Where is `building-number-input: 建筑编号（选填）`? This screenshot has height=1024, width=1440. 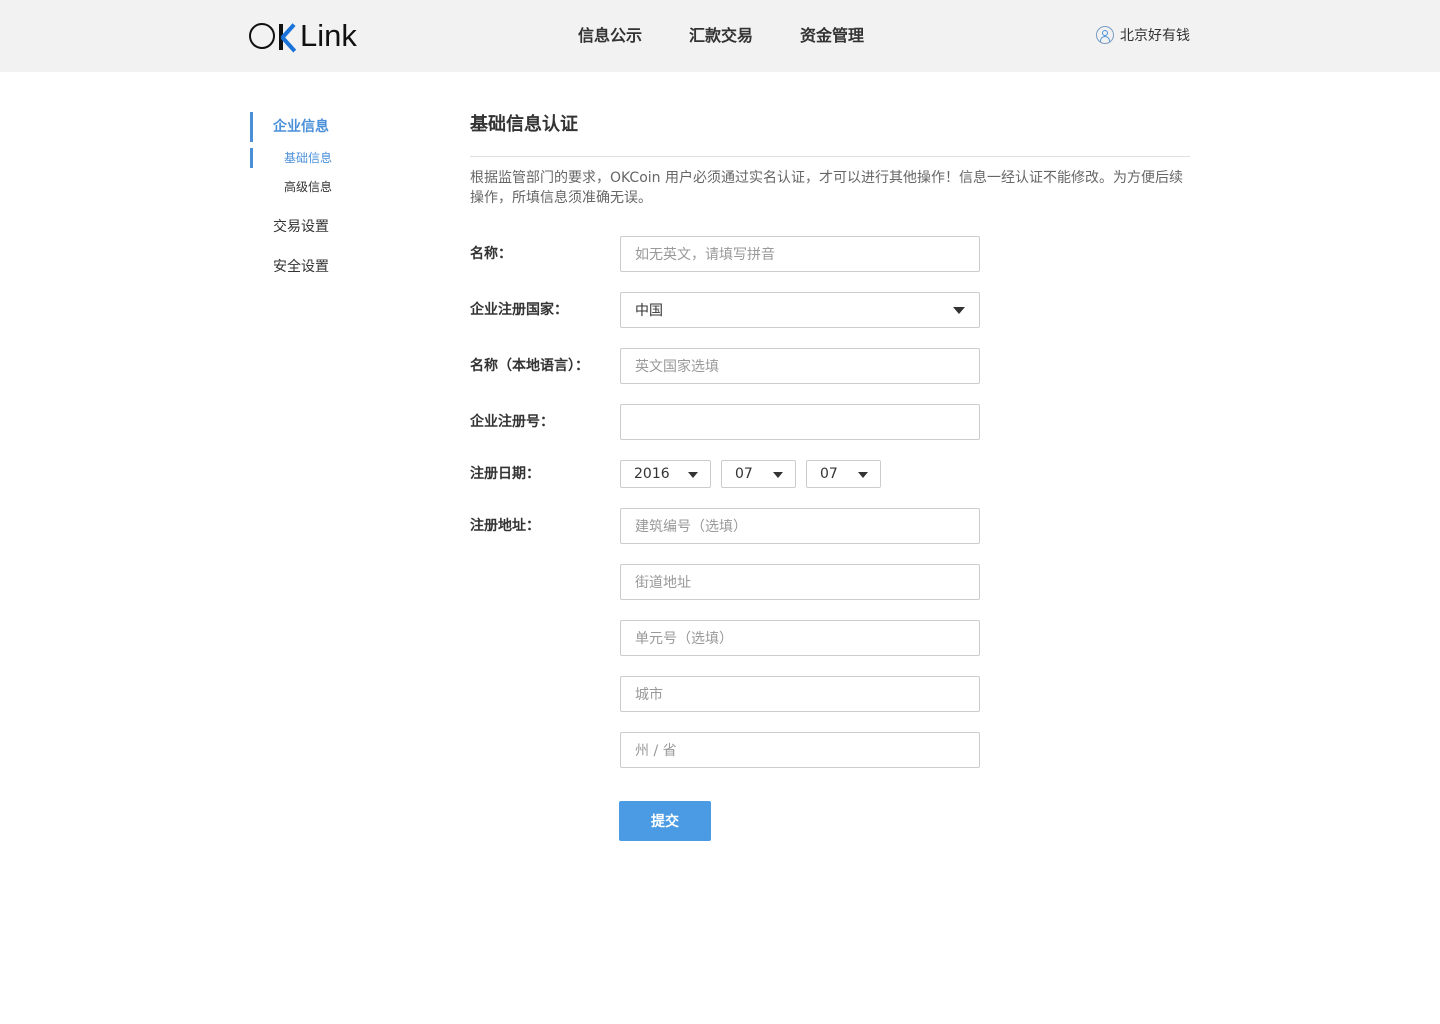 building-number-input: 建筑编号（选填） is located at coordinates (800, 526).